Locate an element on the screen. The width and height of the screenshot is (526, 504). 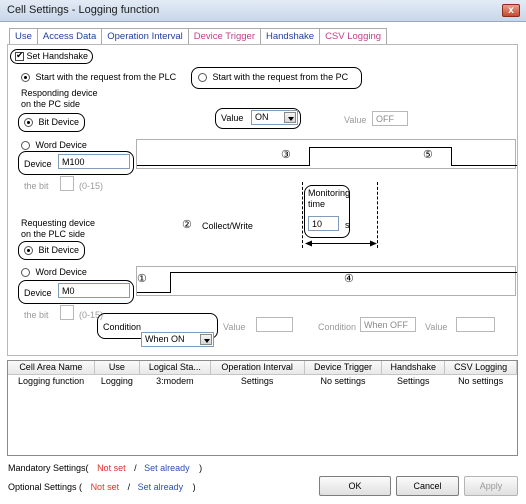
condition-label: Condition is located at coordinates (122, 327).